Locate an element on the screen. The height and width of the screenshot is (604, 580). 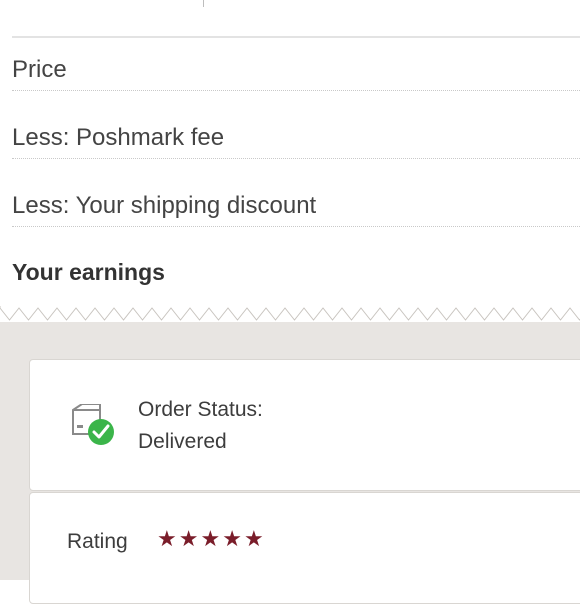
price-row: Price is located at coordinates (296, 70).